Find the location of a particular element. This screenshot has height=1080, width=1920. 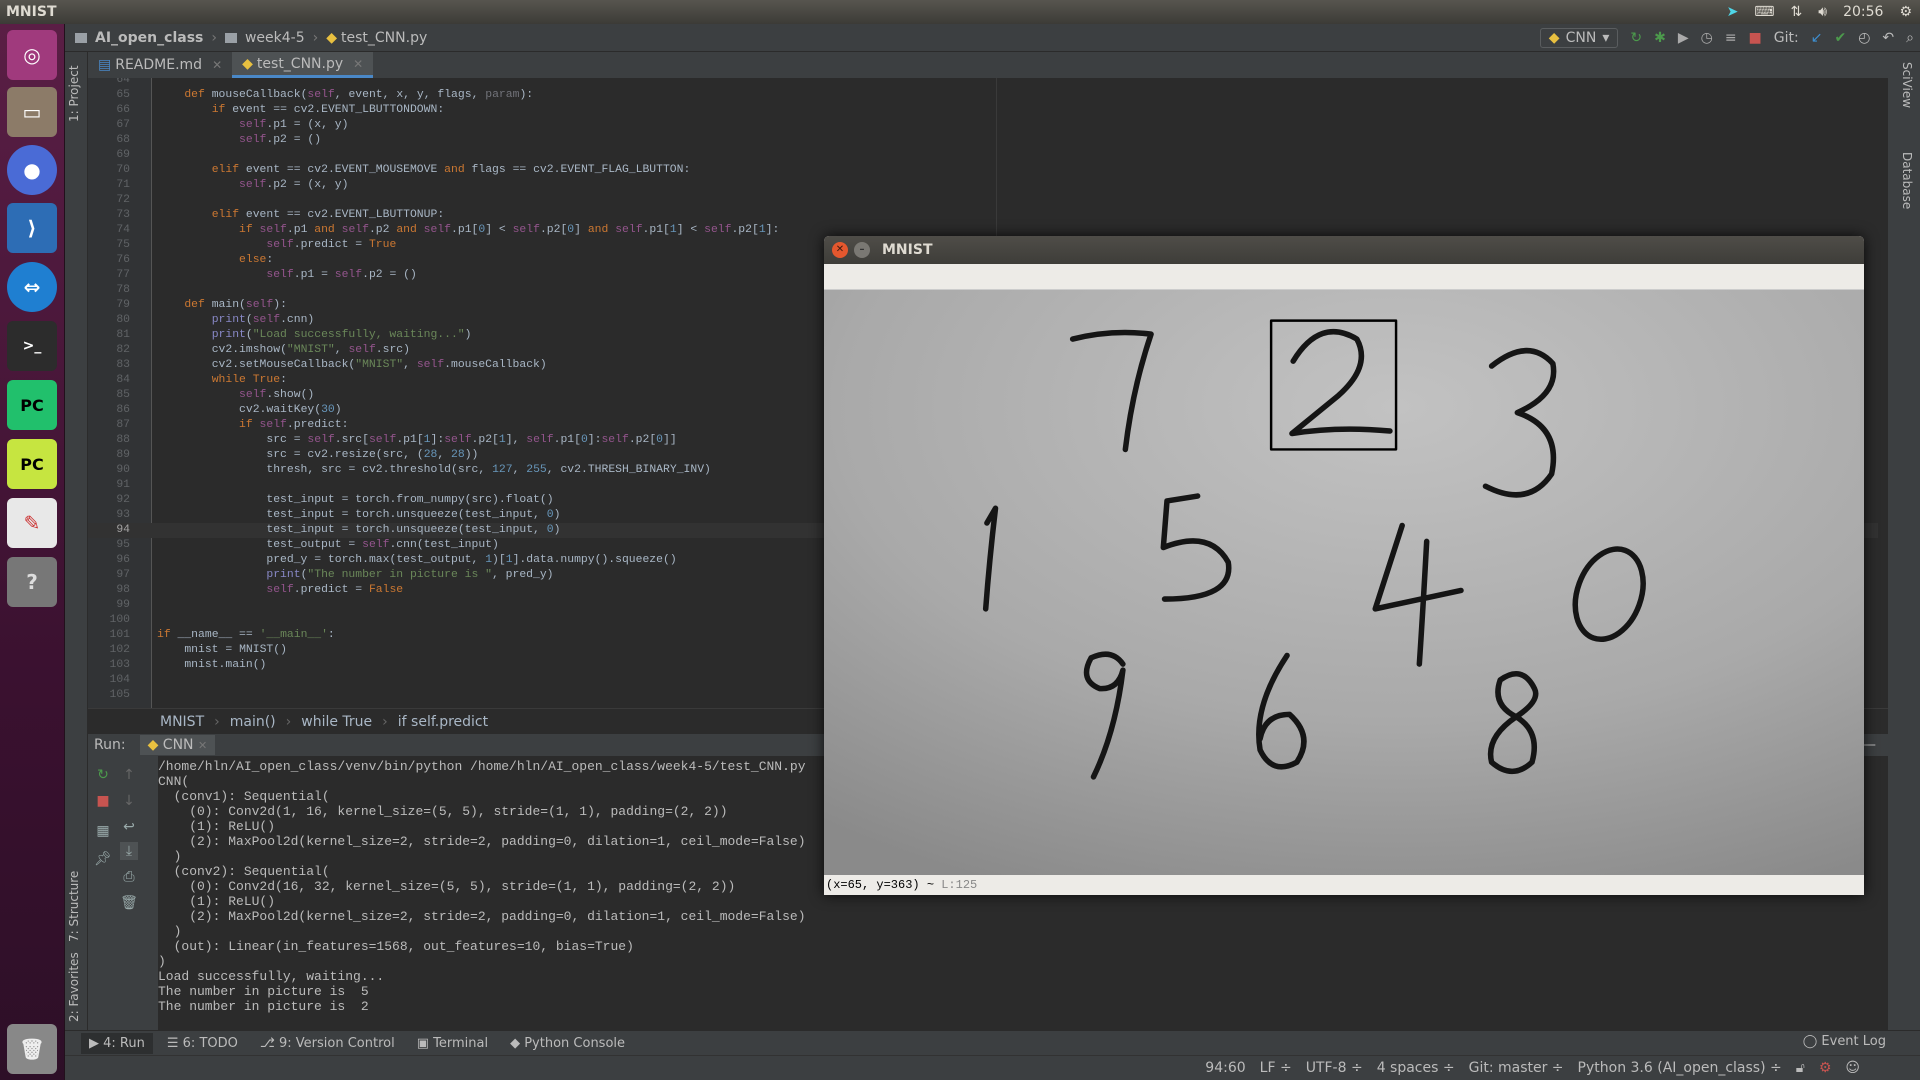

network-icon: ⇅ is located at coordinates (1797, 12).